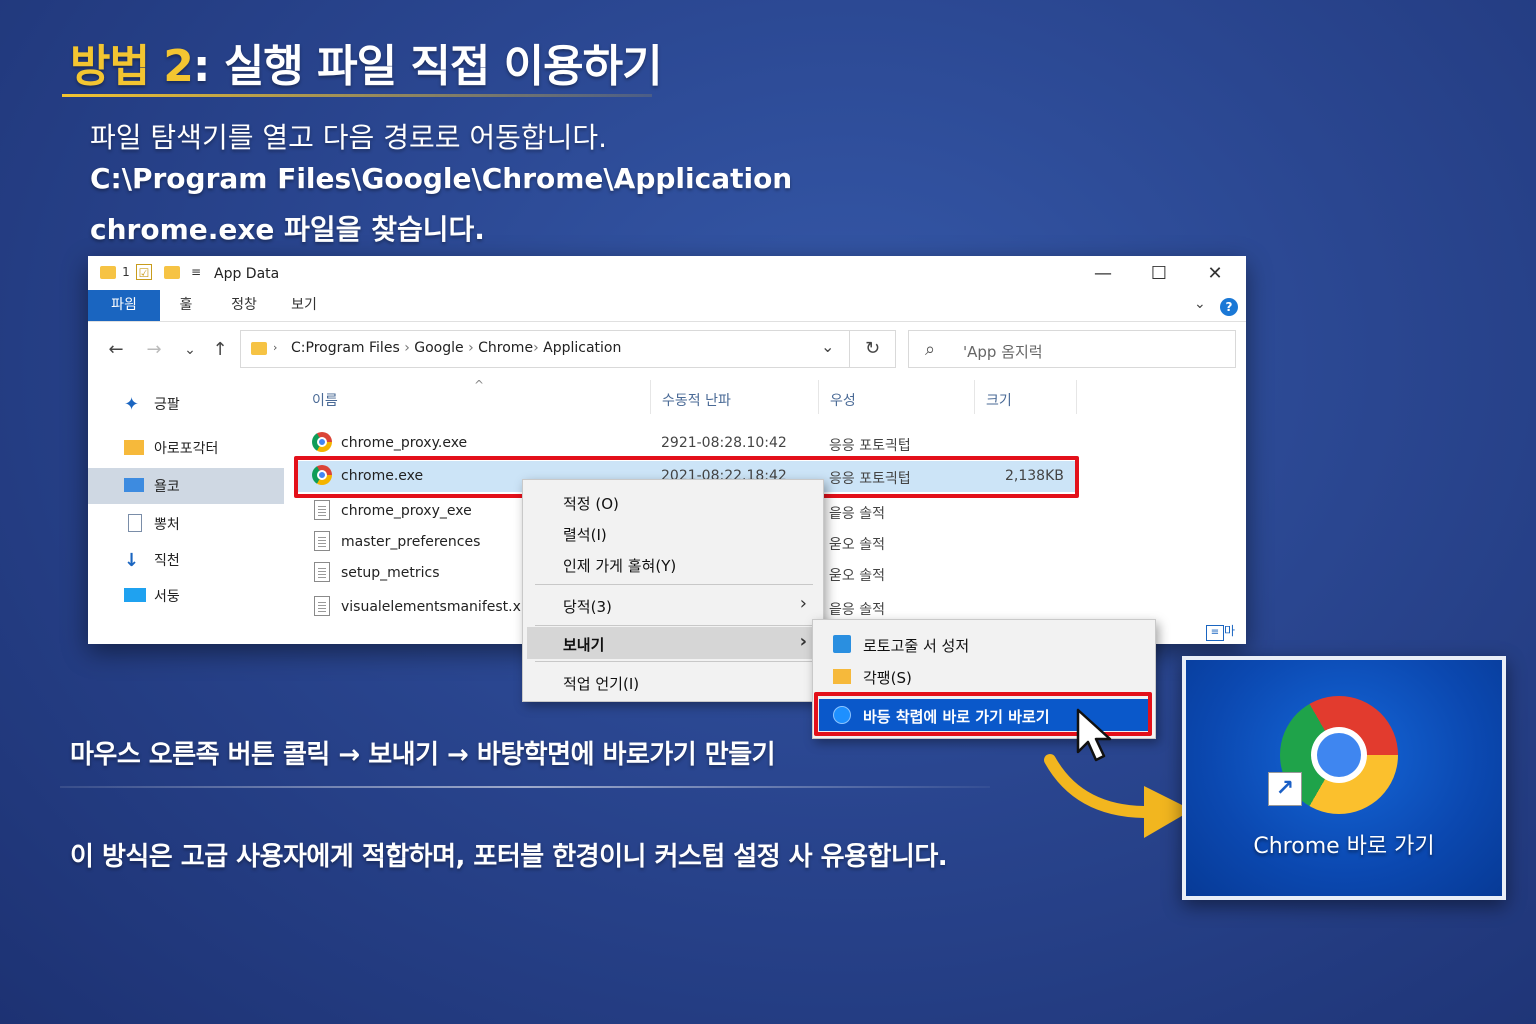 The height and width of the screenshot is (1024, 1536). What do you see at coordinates (591, 504) in the screenshot?
I see `menu-item-label: 적정 (O)` at bounding box center [591, 504].